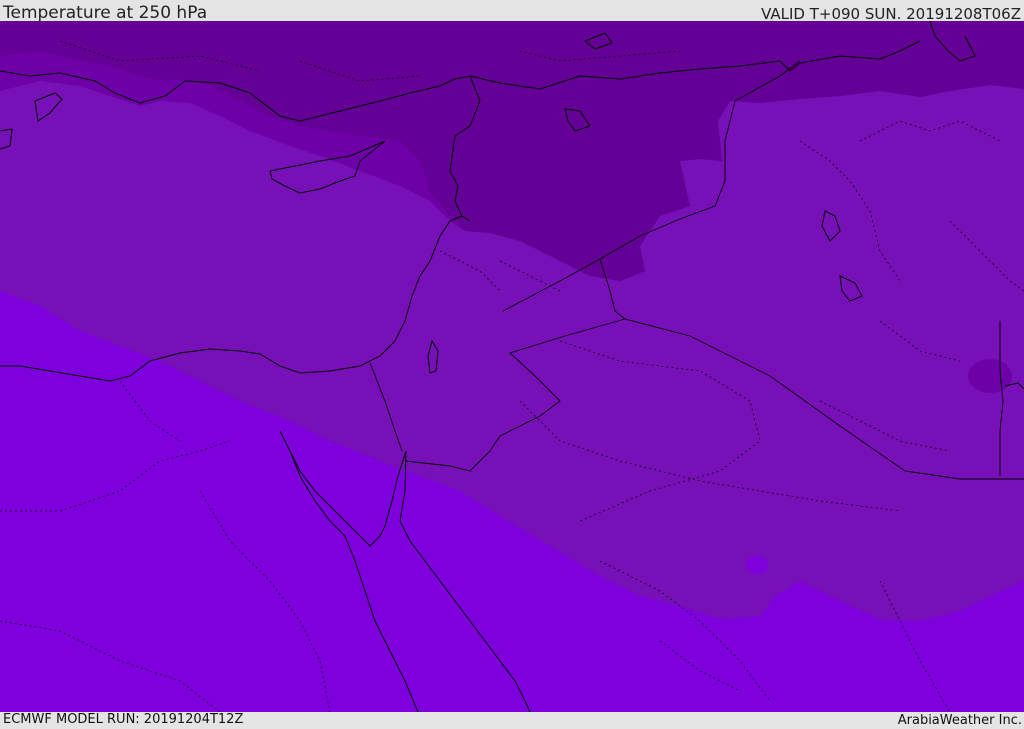 The image size is (1024, 729). What do you see at coordinates (123, 719) in the screenshot?
I see `model-run: ECMWF MODEL RUN: 20191204T12Z` at bounding box center [123, 719].